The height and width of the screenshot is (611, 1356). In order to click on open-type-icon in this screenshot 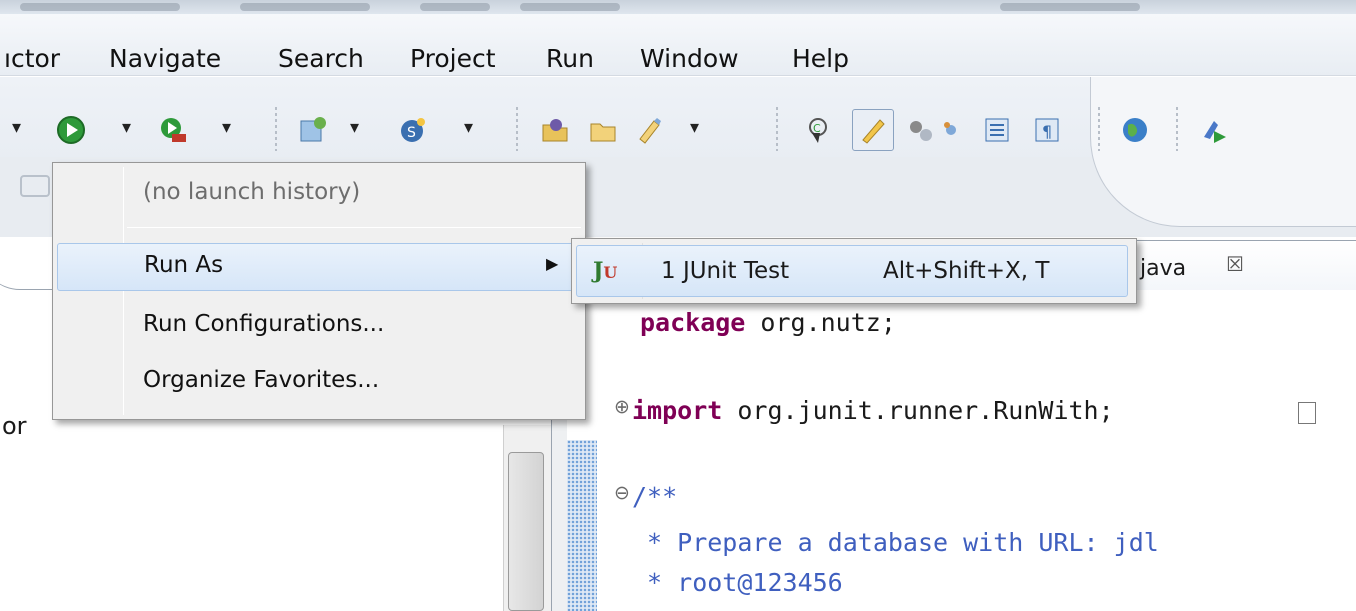, I will do `click(555, 130)`.